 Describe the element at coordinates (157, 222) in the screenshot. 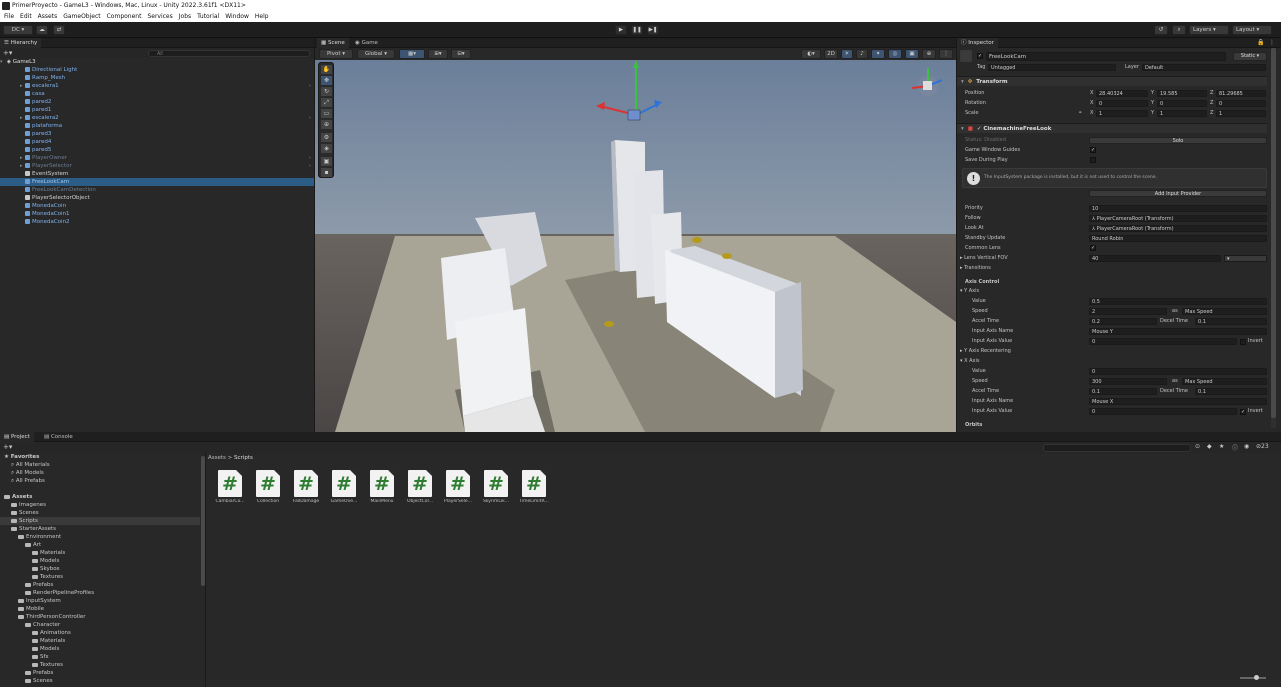

I see `hierarchy-item: MonedaCoin2` at that location.